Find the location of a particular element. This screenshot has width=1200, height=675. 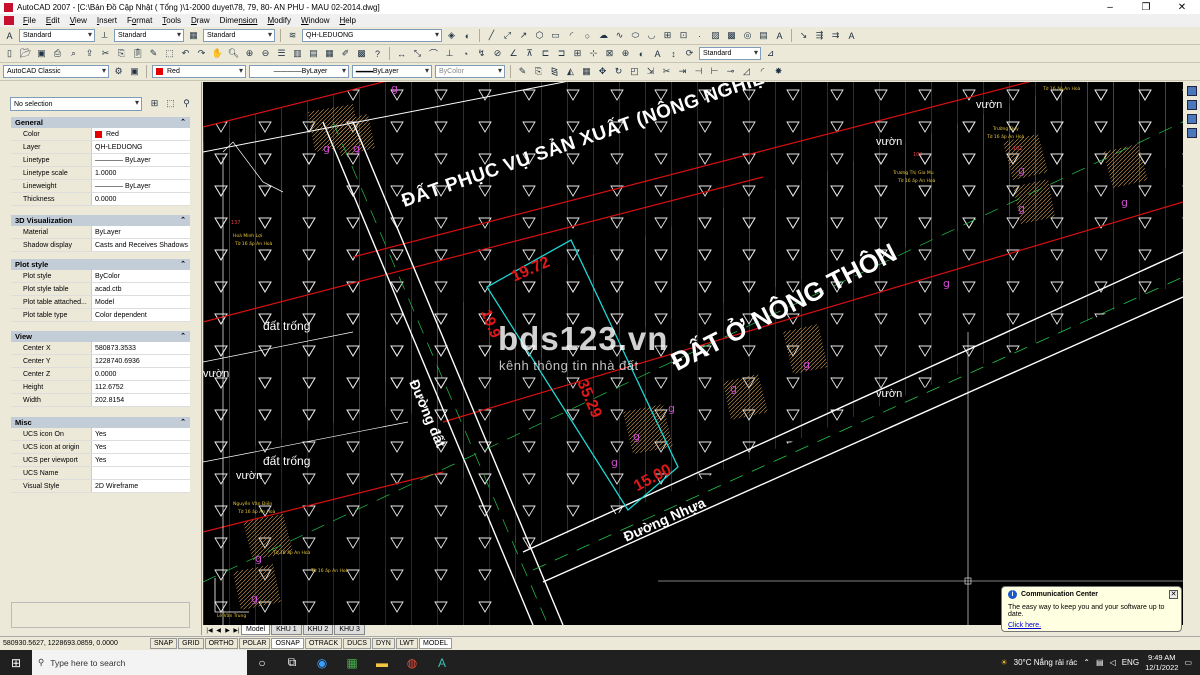

property-row: UCS icon On Yes is located at coordinates (100, 434).